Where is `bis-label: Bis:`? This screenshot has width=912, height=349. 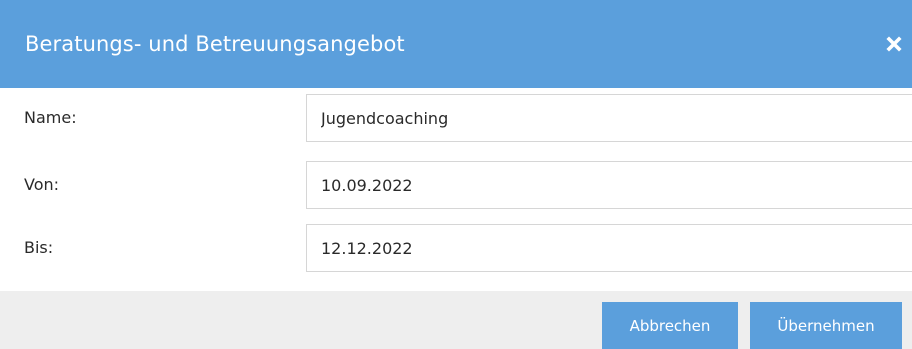
bis-label: Bis: is located at coordinates (39, 247).